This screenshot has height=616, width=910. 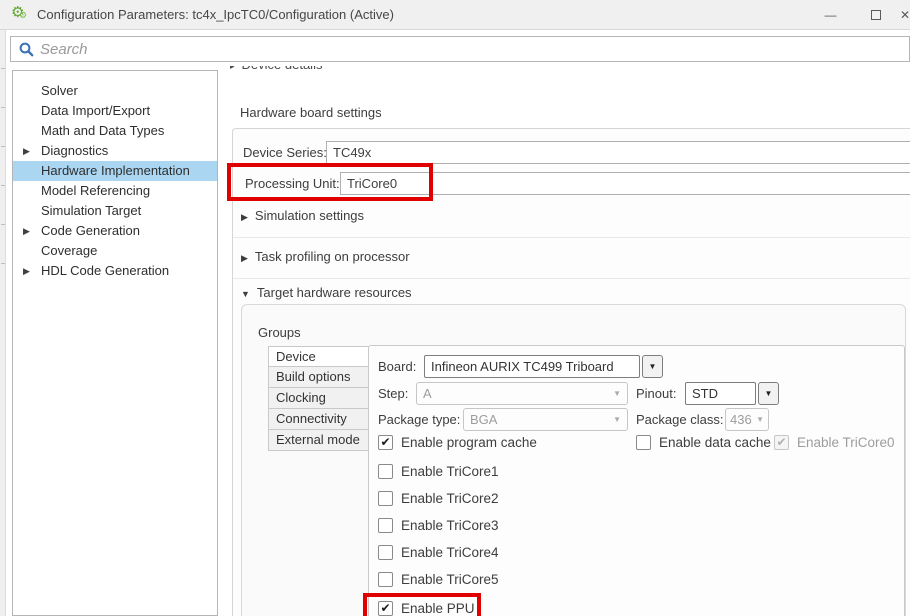 What do you see at coordinates (438, 471) in the screenshot?
I see `enable-tricore1-row: Enable TriCore1` at bounding box center [438, 471].